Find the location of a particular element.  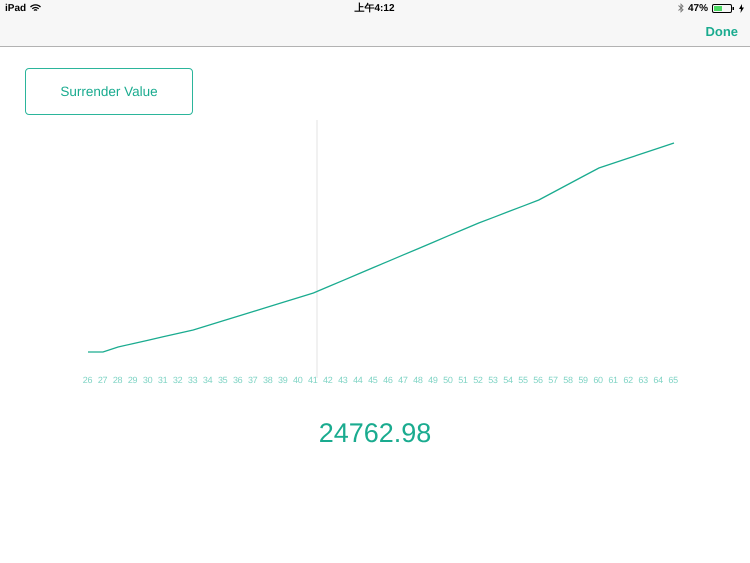

axis-label: 50 is located at coordinates (448, 380).